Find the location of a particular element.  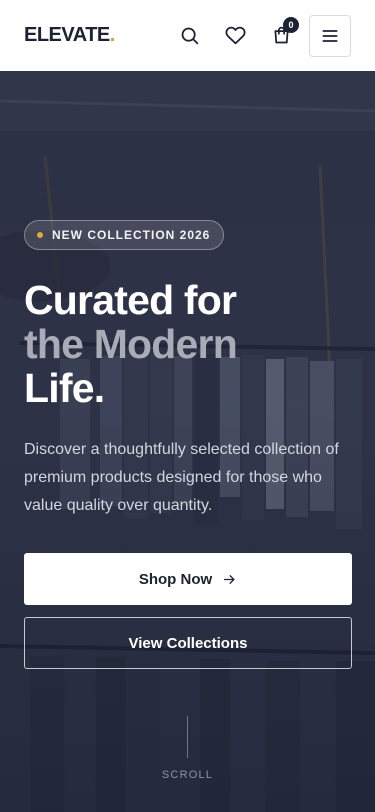

menu-button is located at coordinates (330, 35).